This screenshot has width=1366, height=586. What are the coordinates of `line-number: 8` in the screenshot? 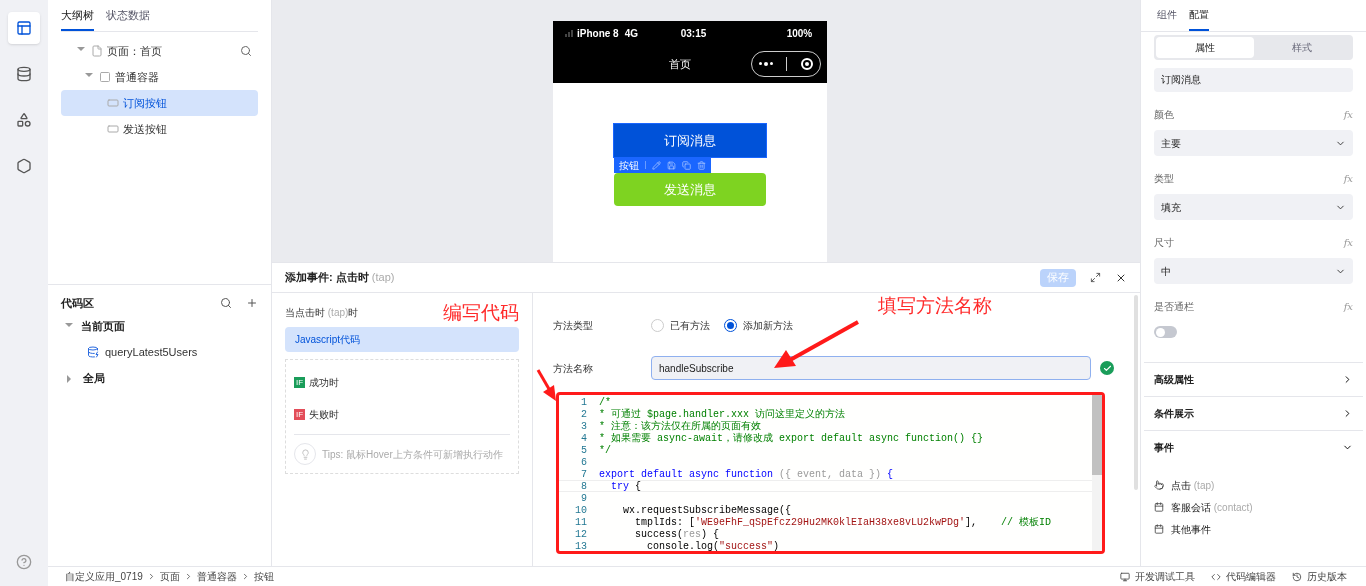 It's located at (584, 486).